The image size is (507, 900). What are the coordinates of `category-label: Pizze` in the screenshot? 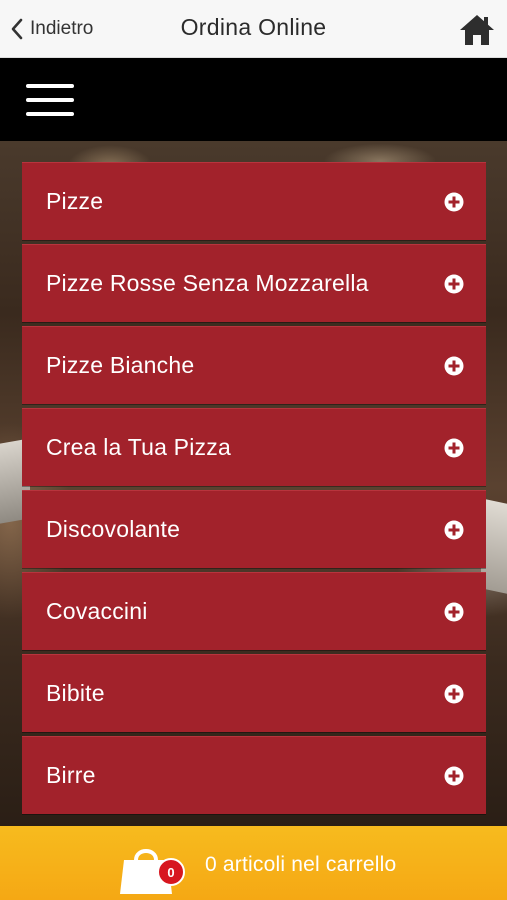 It's located at (75, 201).